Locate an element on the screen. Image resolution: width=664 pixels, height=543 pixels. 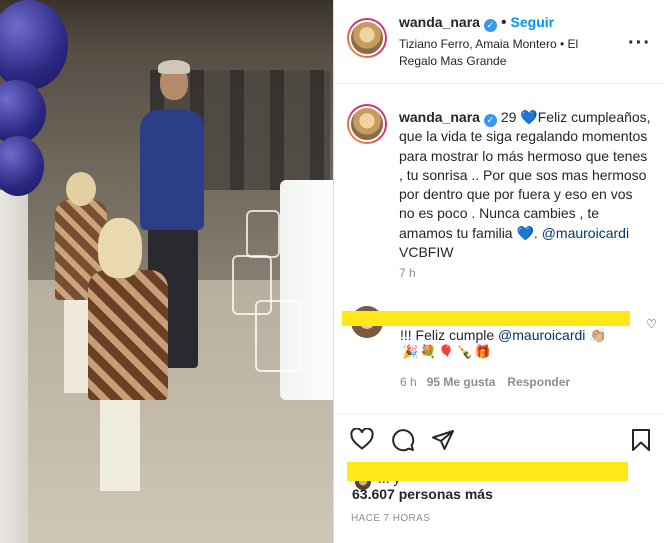
comment-text: !!! Feliz cumple @mauroicardi 👏🏼 is located at coordinates (520, 335).